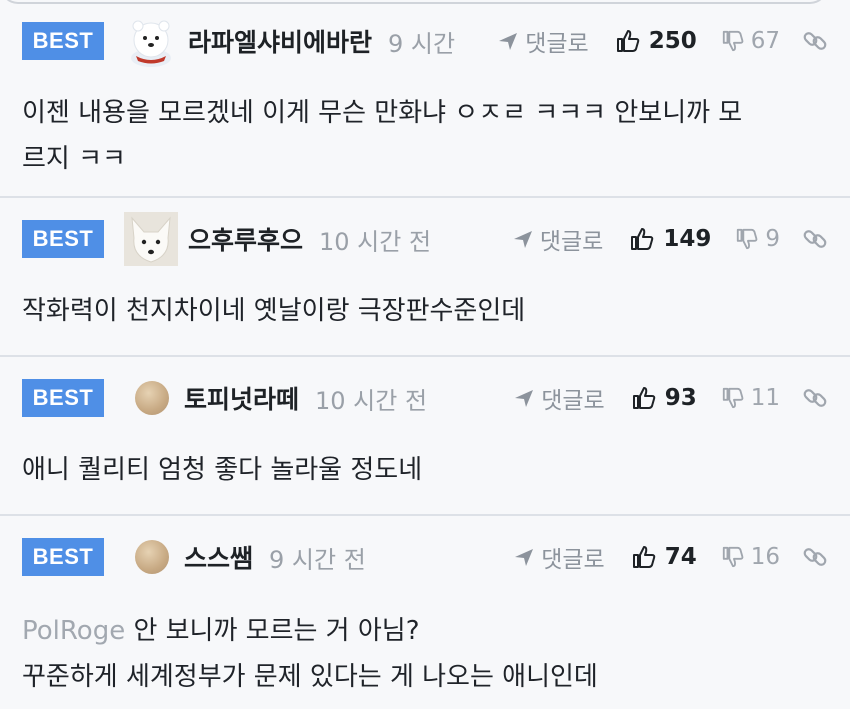 This screenshot has height=709, width=850. I want to click on comment-header: BEST 으후루후으 10 시간 전 댓글로 149 9, so click(425, 239).